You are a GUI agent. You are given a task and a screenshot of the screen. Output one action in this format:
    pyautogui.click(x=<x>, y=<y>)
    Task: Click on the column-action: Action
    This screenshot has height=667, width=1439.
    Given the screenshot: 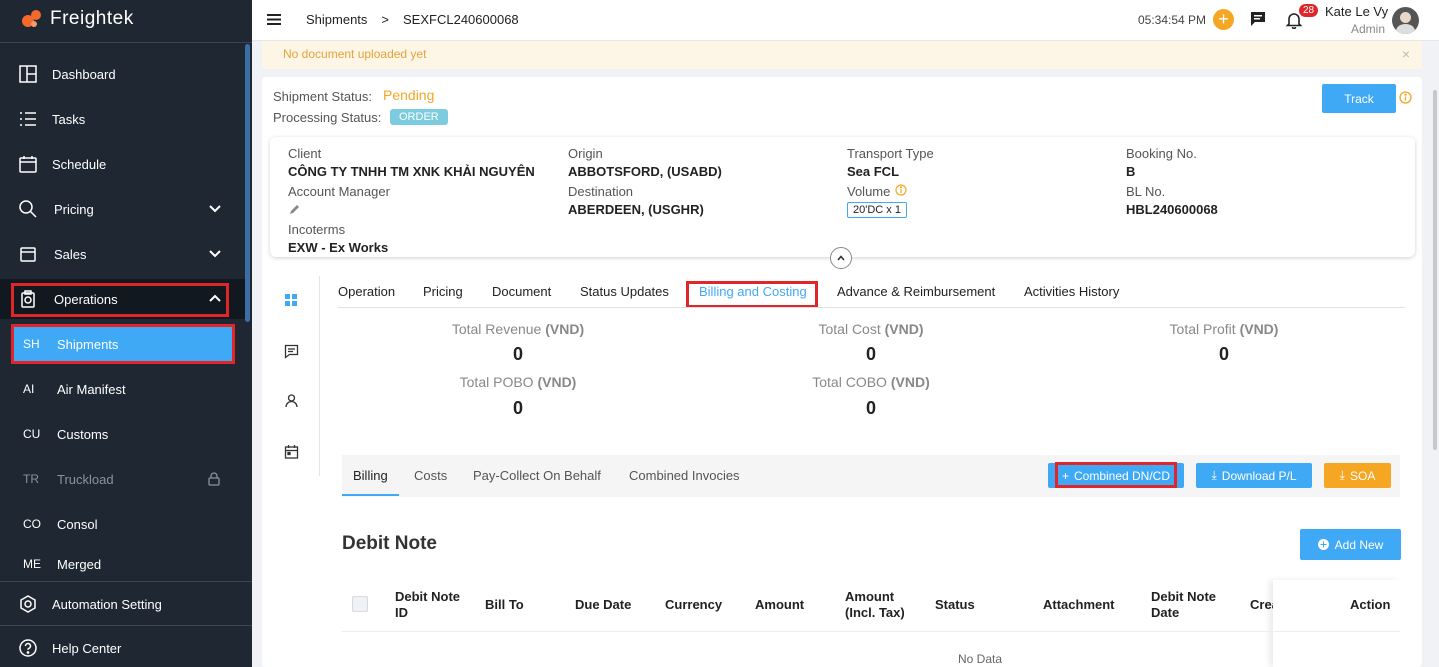 What is the action you would take?
    pyautogui.click(x=1370, y=604)
    